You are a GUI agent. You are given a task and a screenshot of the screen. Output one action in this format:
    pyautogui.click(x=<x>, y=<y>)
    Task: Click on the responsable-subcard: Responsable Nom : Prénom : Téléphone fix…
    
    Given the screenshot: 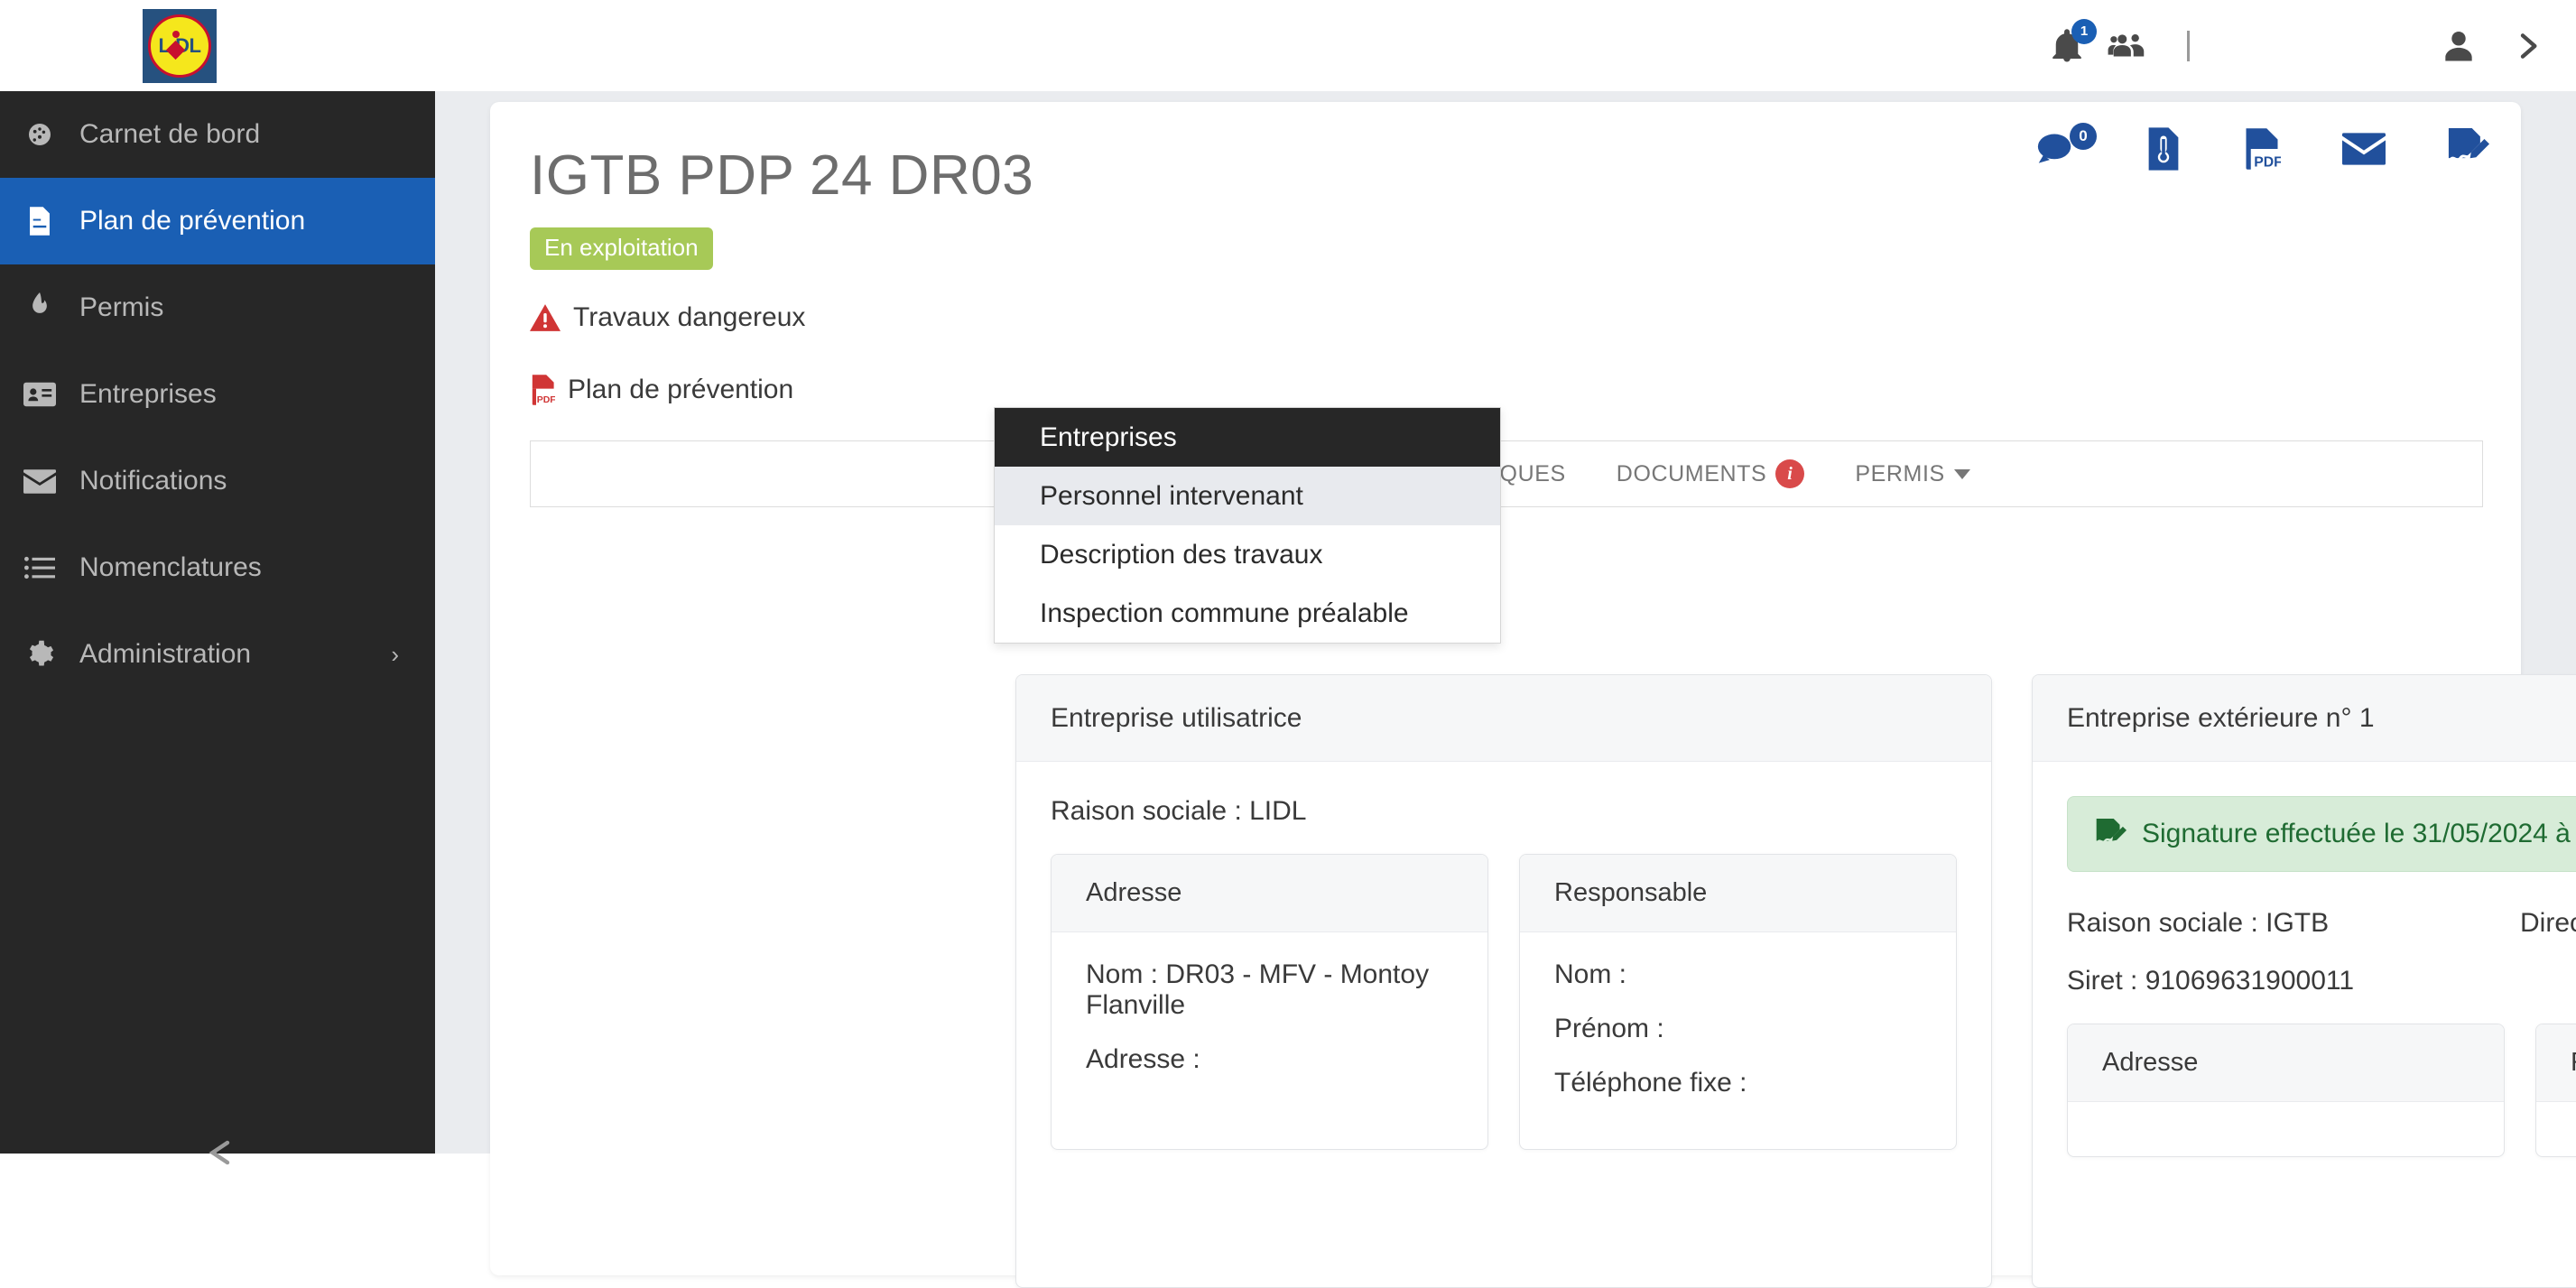 What is the action you would take?
    pyautogui.click(x=1738, y=1002)
    